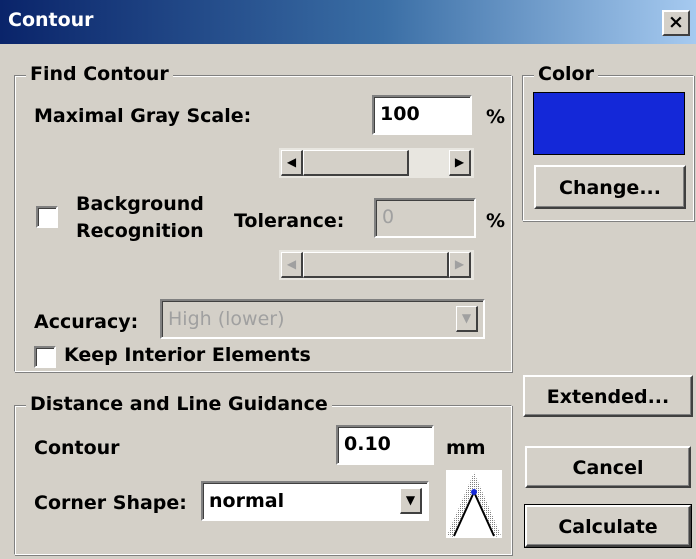 The height and width of the screenshot is (559, 696). Describe the element at coordinates (348, 22) in the screenshot. I see `title-bar` at that location.